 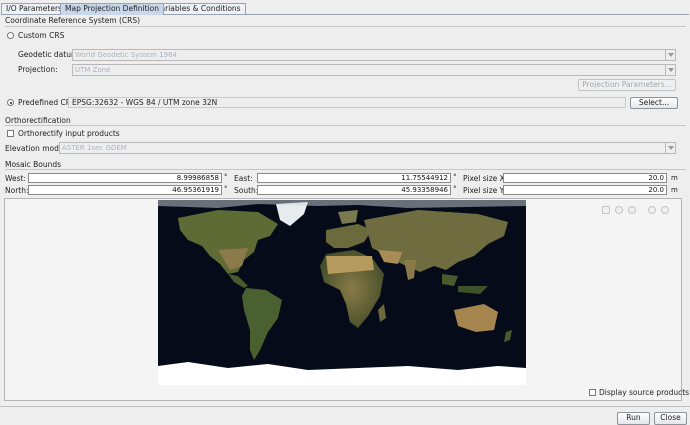 What do you see at coordinates (34, 8) in the screenshot?
I see `tab-io-parameters: I/O Parameters` at bounding box center [34, 8].